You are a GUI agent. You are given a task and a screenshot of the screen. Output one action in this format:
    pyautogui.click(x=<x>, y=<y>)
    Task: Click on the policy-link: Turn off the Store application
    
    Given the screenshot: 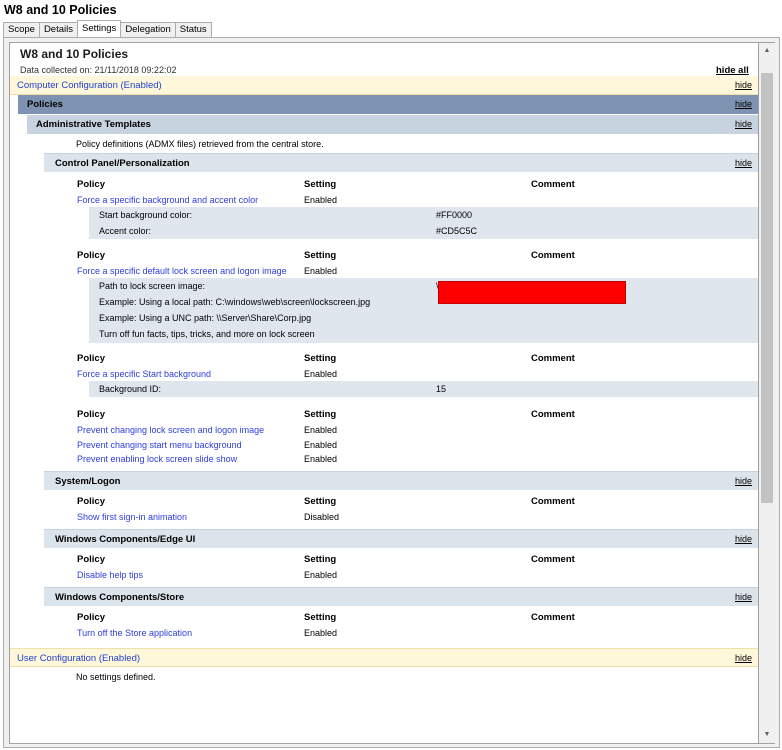 What is the action you would take?
    pyautogui.click(x=134, y=633)
    